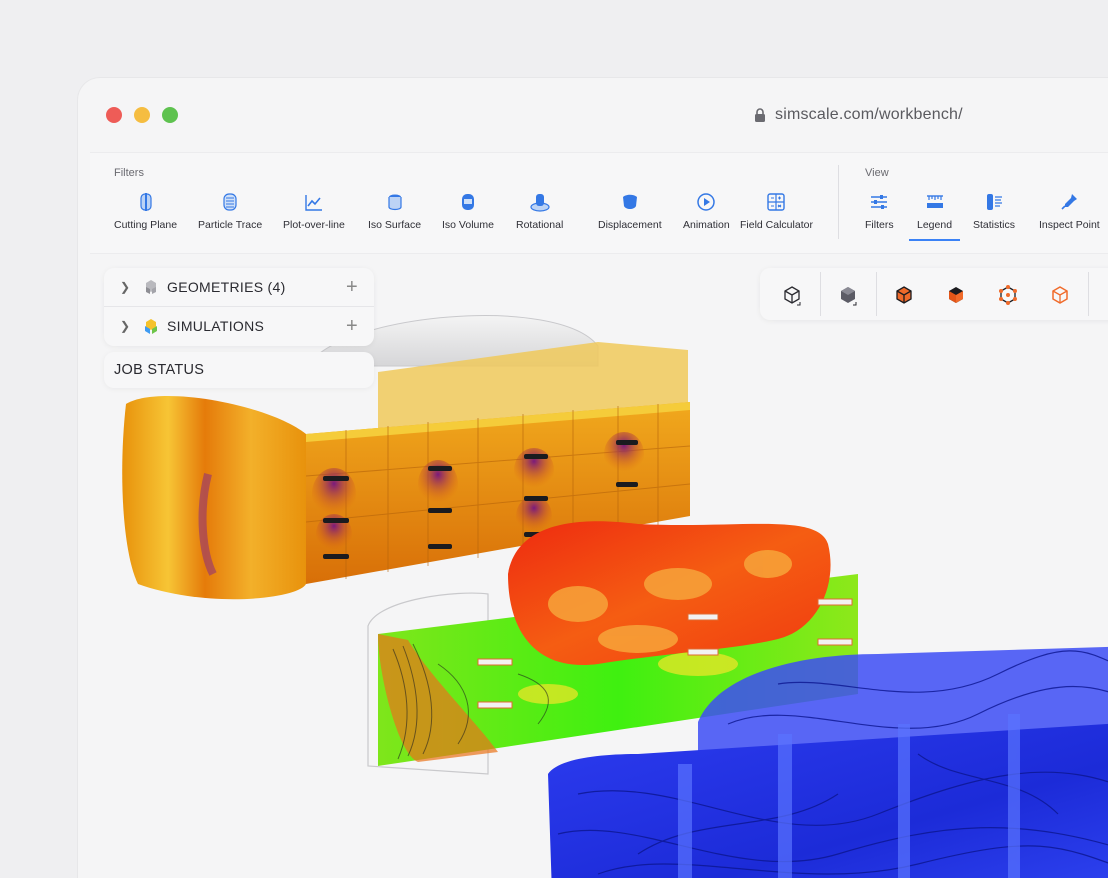 The height and width of the screenshot is (878, 1108). I want to click on field-calculator-icon, so click(776, 202).